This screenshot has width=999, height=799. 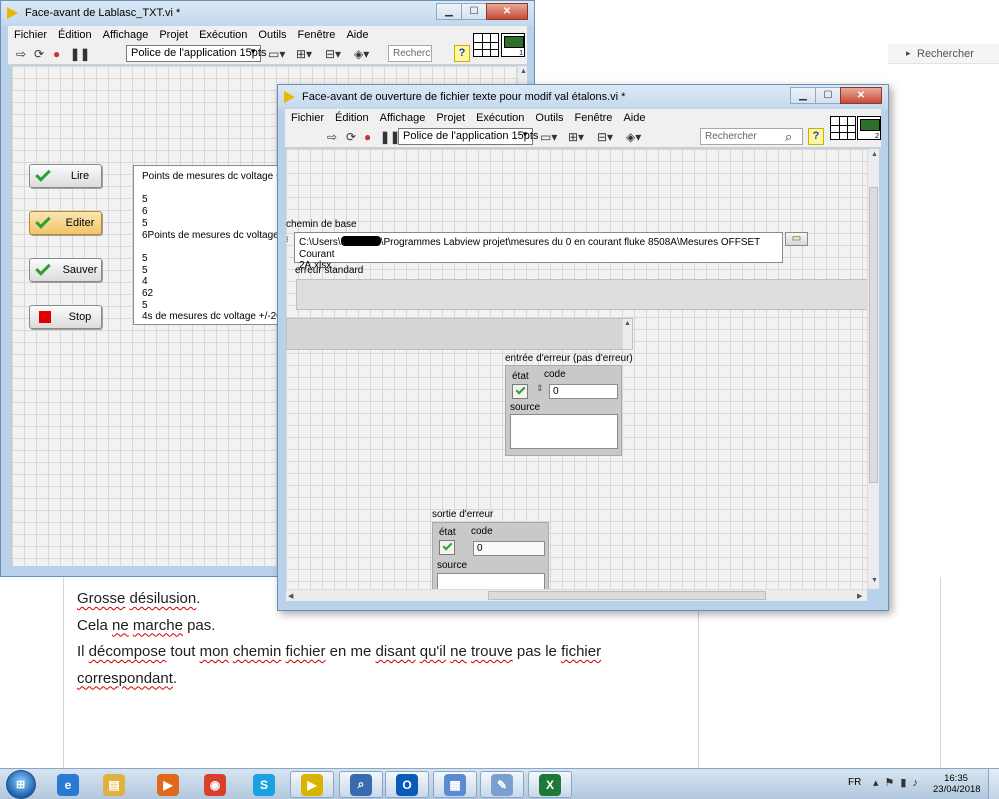 I want to click on expand-arrow-icon: ▸, so click(x=908, y=53).